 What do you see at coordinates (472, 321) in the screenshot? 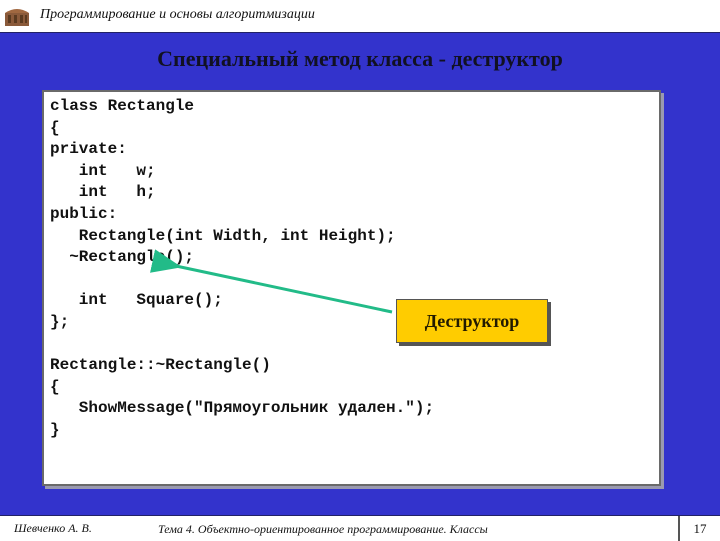
I see `destructor-callout: Деструктор` at bounding box center [472, 321].